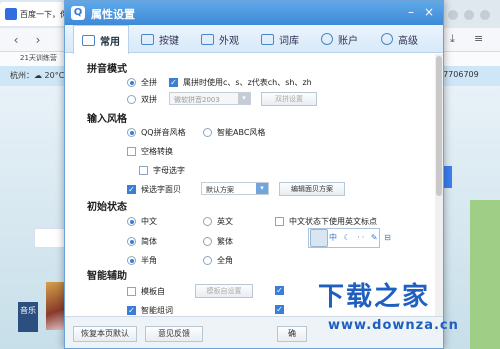 This screenshot has height=349, width=500. Describe the element at coordinates (312, 189) in the screenshot. I see `edit-skin-button: 编辑面贝方案` at that location.